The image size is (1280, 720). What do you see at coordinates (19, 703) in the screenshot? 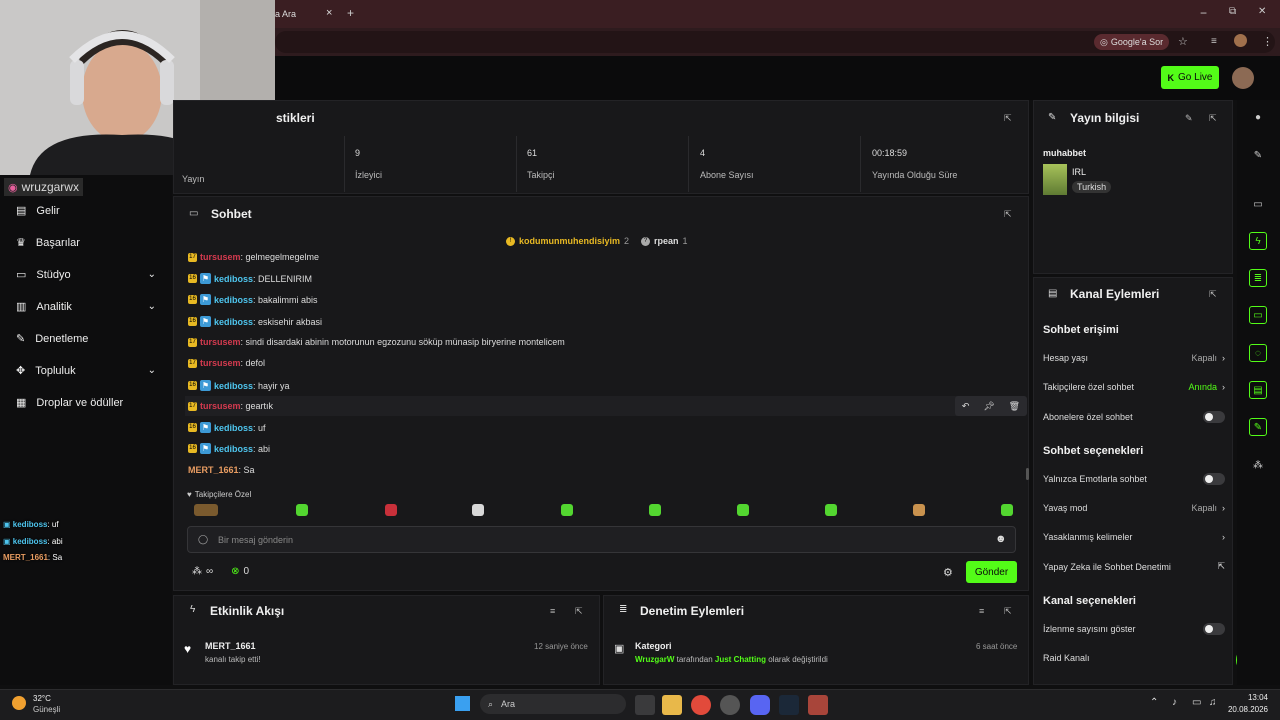
I see `sun-icon` at bounding box center [19, 703].